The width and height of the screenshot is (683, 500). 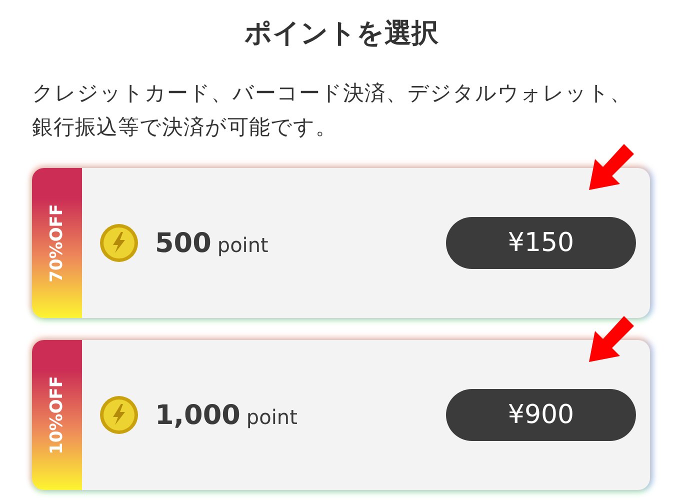 What do you see at coordinates (342, 34) in the screenshot?
I see `page-title: ポイントを選択` at bounding box center [342, 34].